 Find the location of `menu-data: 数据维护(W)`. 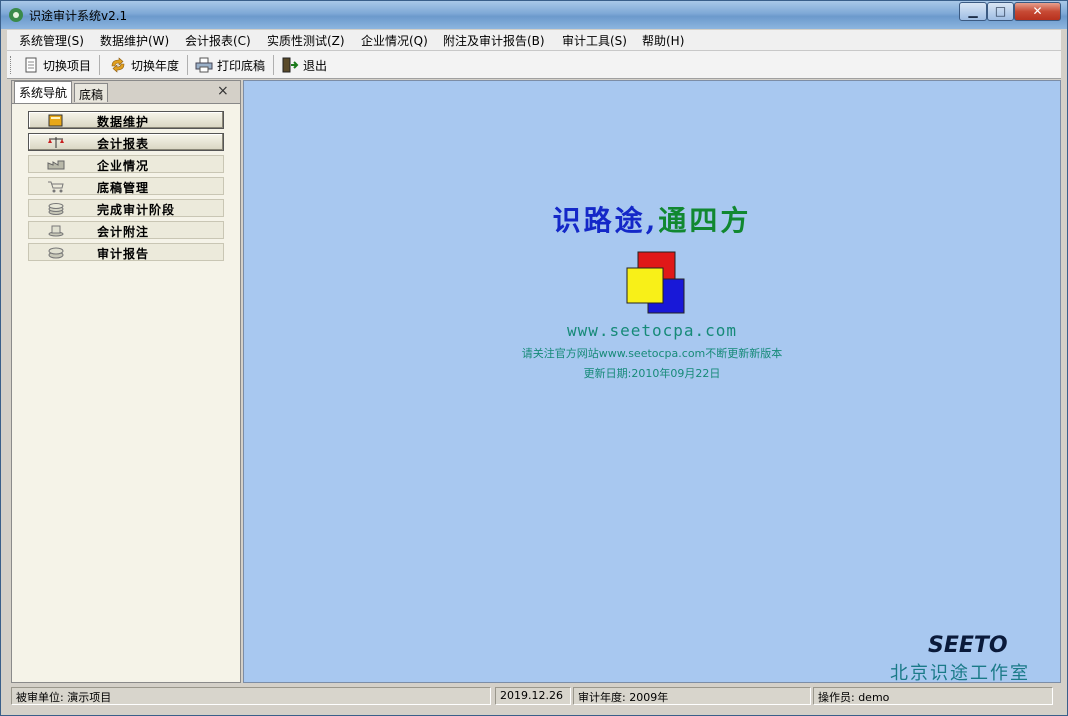

menu-data: 数据维护(W) is located at coordinates (134, 40).